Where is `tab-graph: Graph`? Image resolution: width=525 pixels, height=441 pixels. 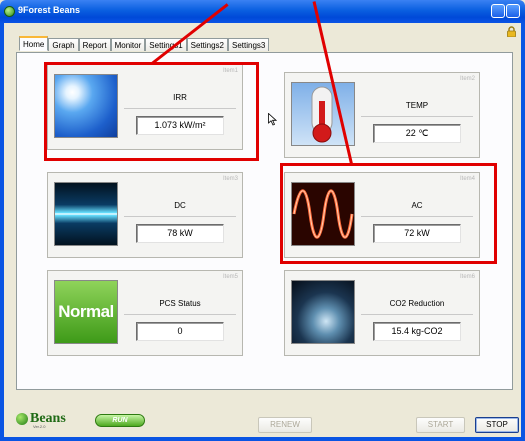 tab-graph: Graph is located at coordinates (63, 44).